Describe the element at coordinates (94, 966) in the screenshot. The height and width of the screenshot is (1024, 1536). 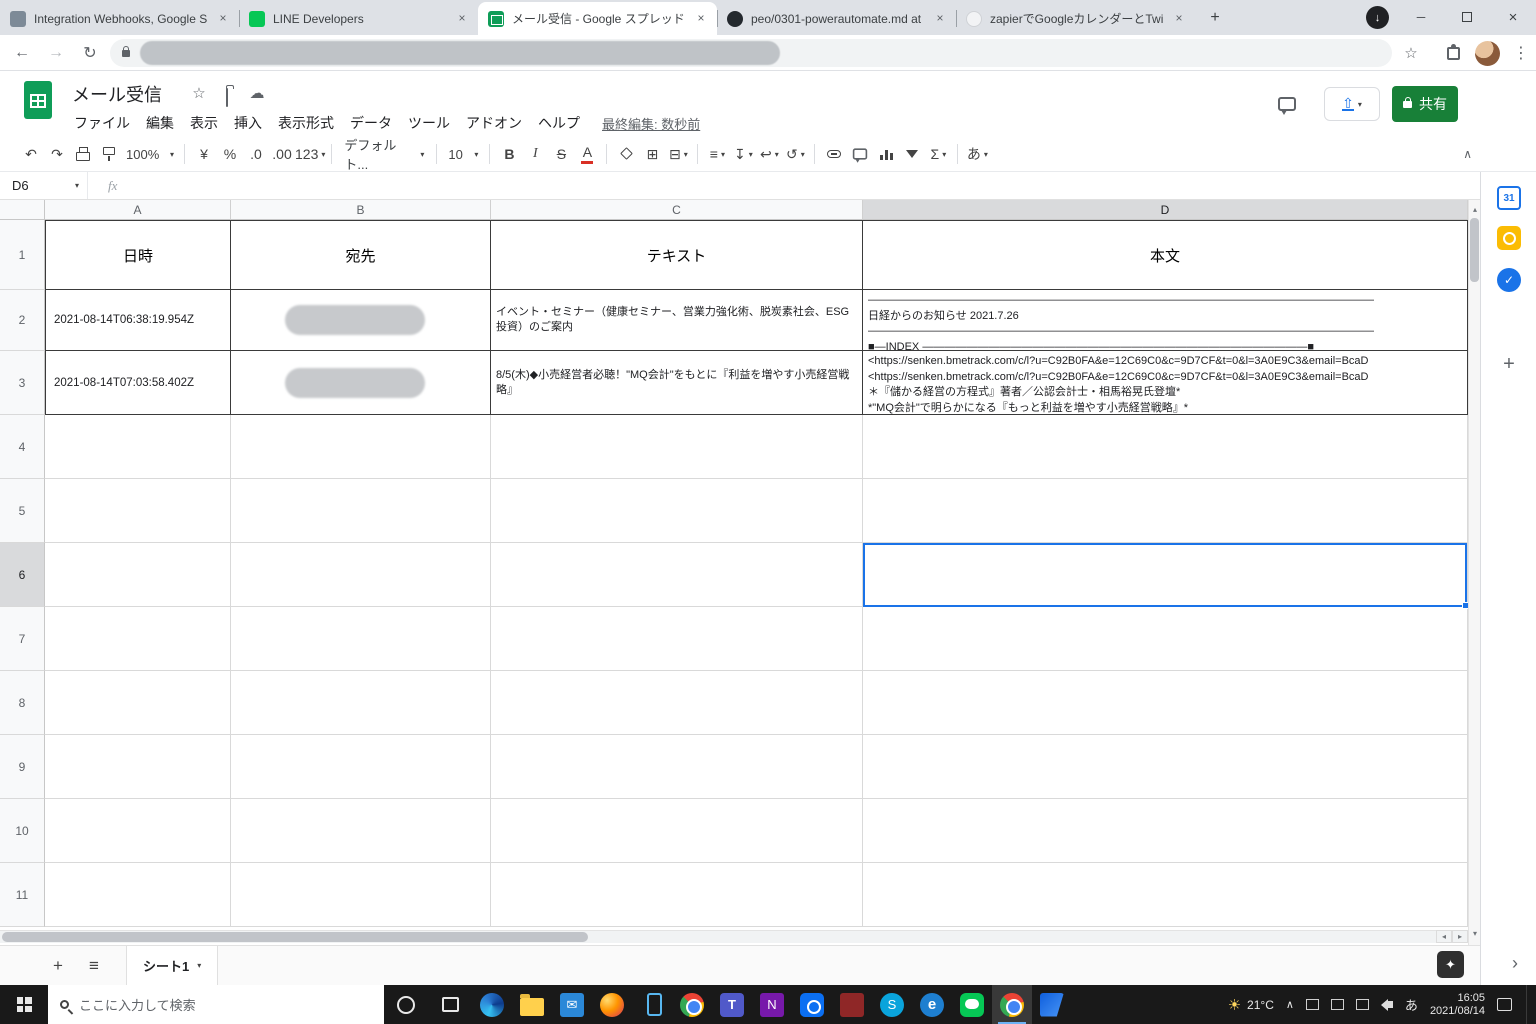
I see `all-sheets-button: ≡` at that location.